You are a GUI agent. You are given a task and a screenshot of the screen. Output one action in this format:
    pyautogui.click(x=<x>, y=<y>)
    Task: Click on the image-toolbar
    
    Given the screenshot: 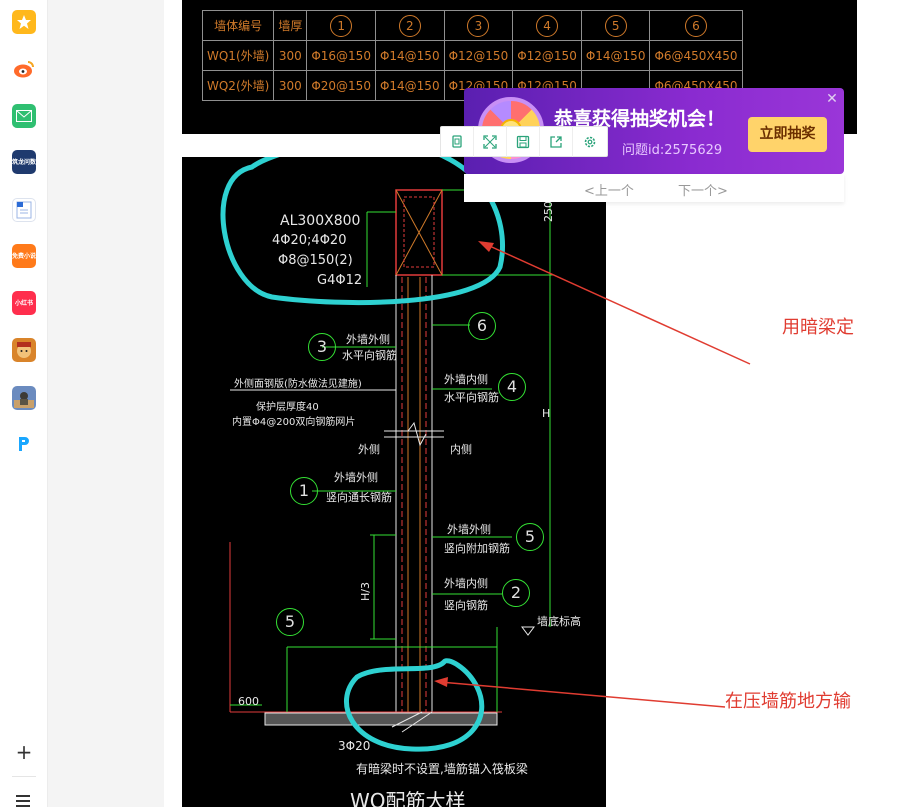 What is the action you would take?
    pyautogui.click(x=524, y=141)
    